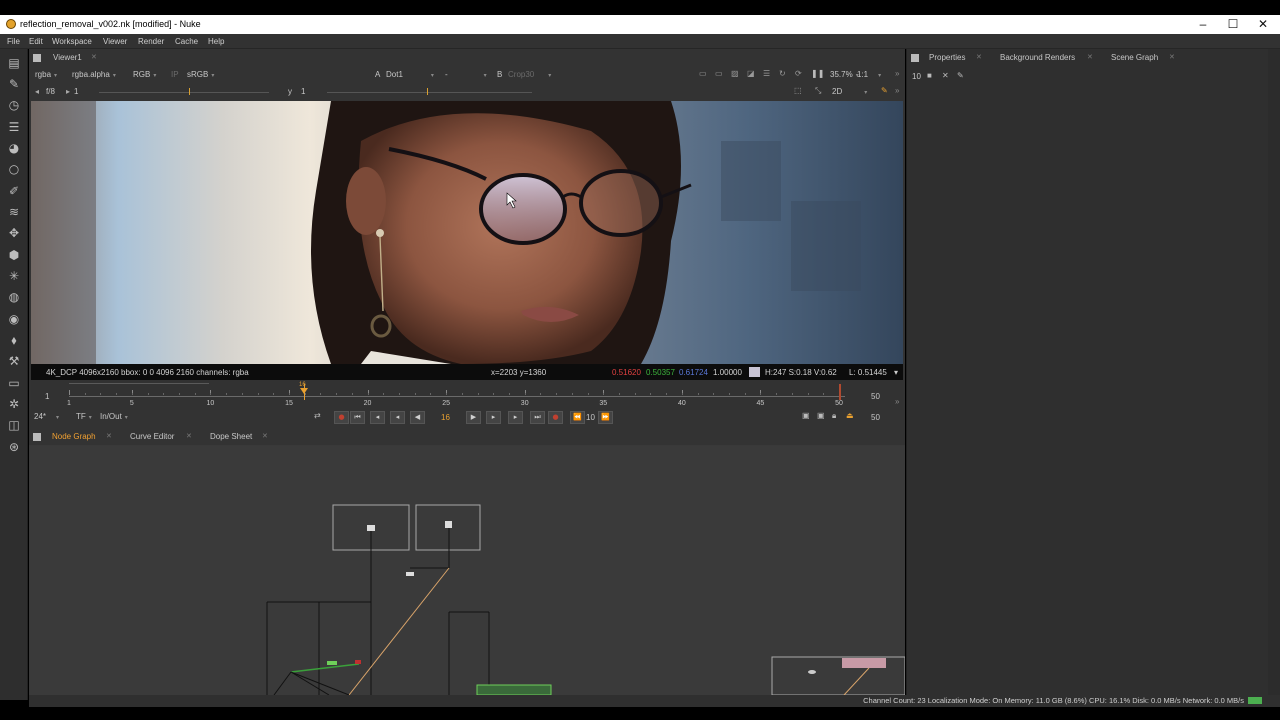 This screenshot has width=1280, height=720. I want to click on gain-slider, so click(184, 92).